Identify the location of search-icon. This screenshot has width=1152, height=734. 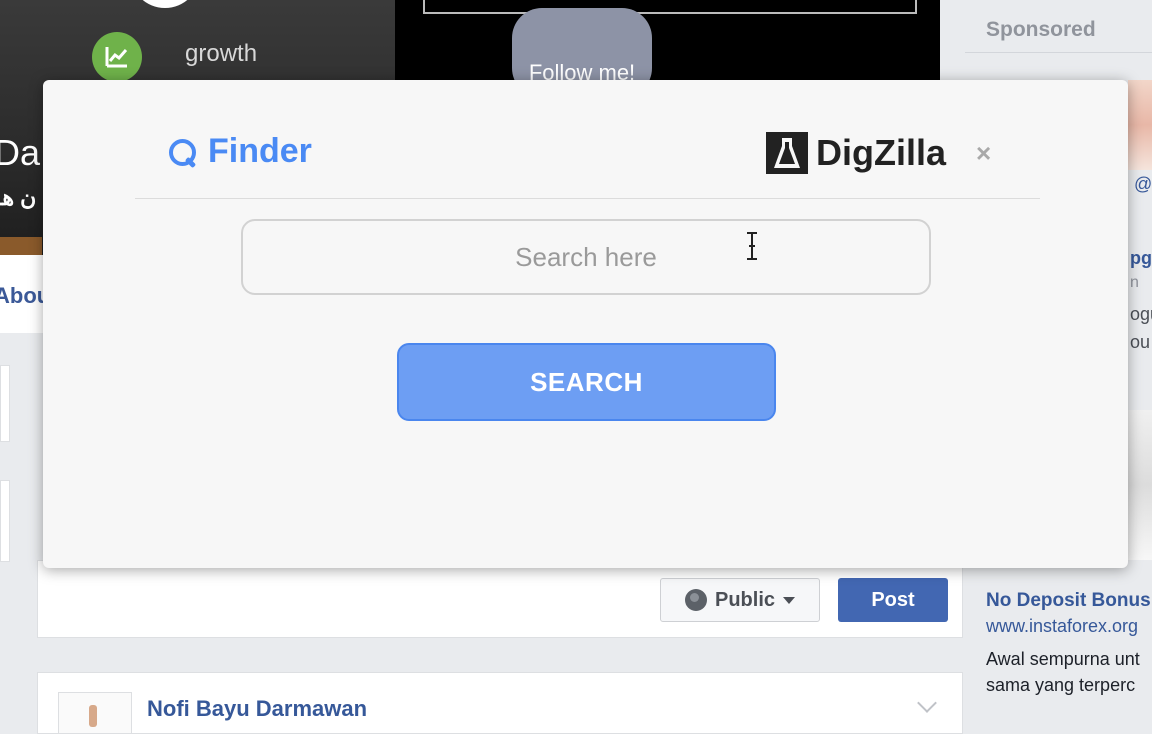
(183, 152).